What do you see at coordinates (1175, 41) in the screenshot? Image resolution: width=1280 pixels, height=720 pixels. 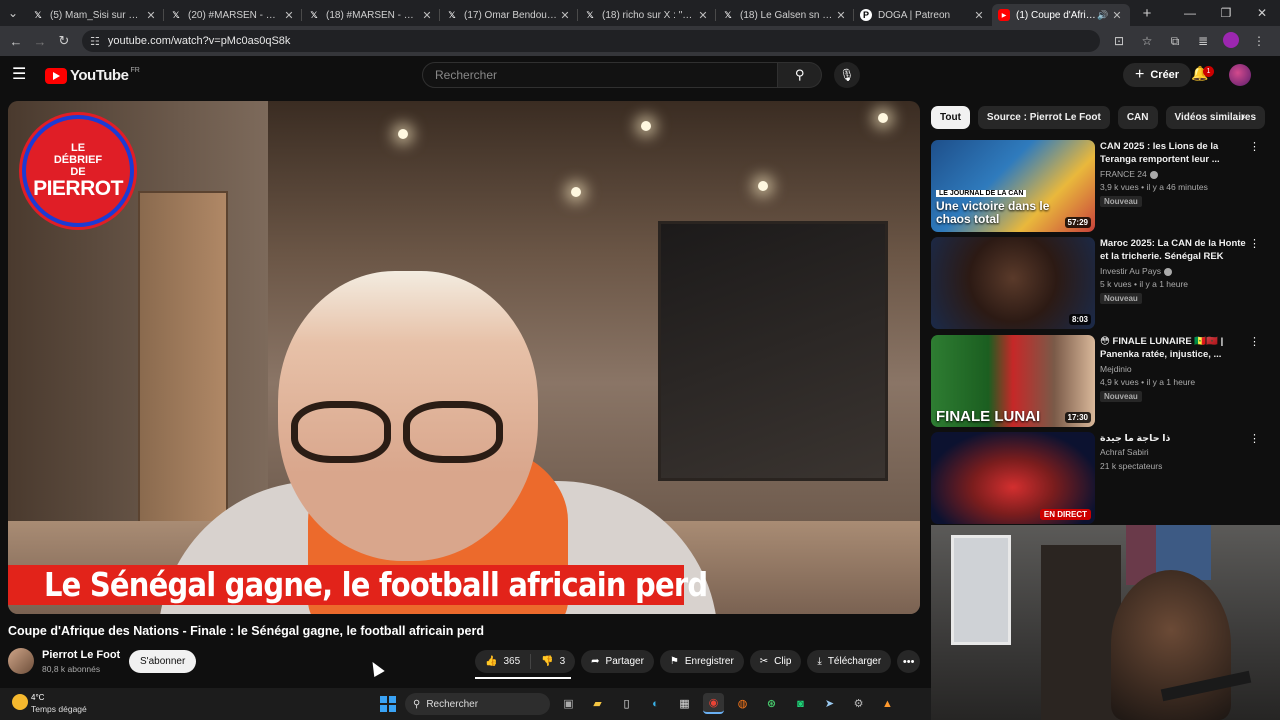 I see `extensions-icon: ⧉` at bounding box center [1175, 41].